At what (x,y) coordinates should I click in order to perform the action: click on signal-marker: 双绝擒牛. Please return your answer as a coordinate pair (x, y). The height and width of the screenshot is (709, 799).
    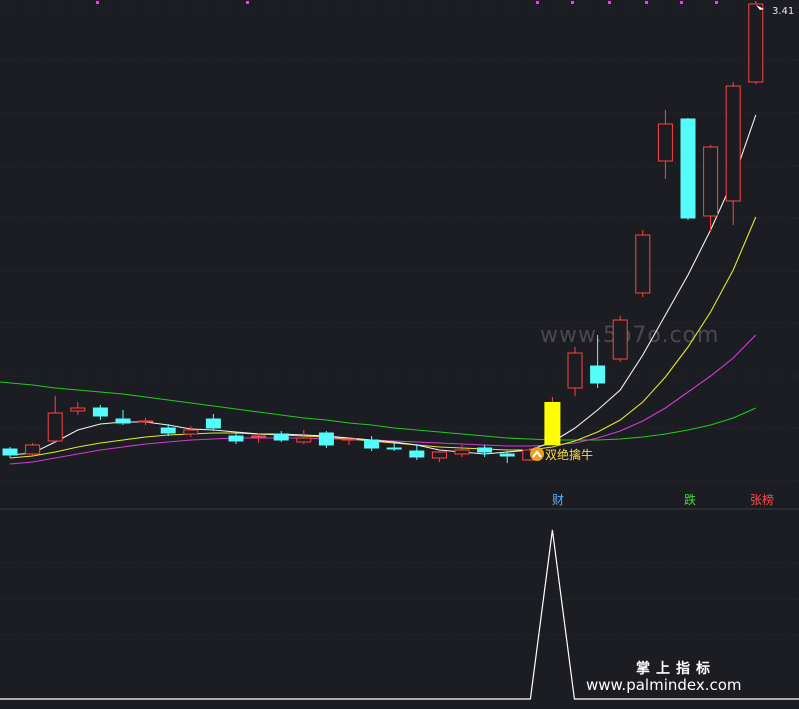
    Looking at the image, I should click on (561, 454).